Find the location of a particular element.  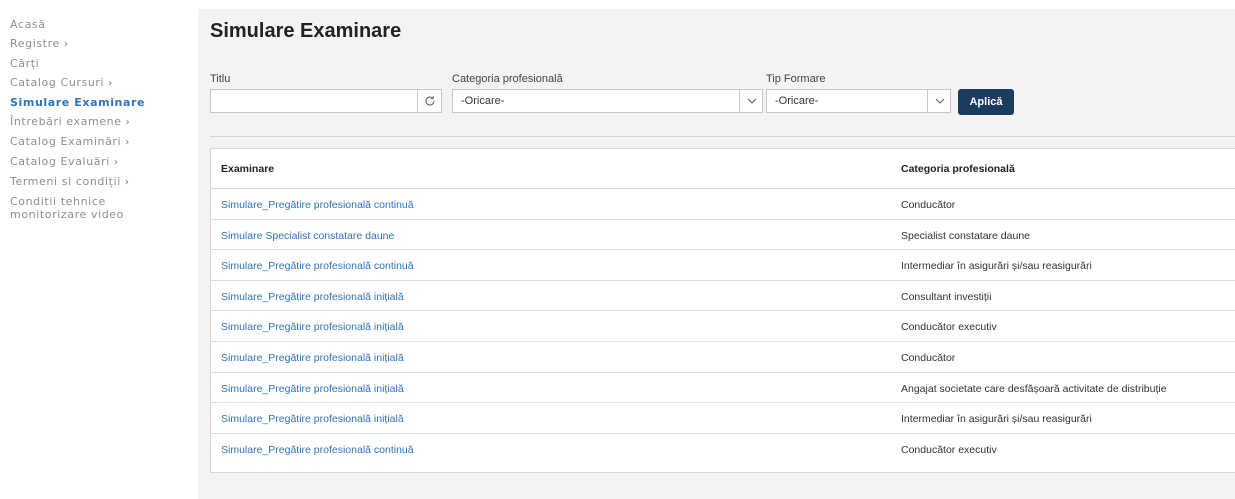

sidebar-item-label: Registre is located at coordinates (35, 43).